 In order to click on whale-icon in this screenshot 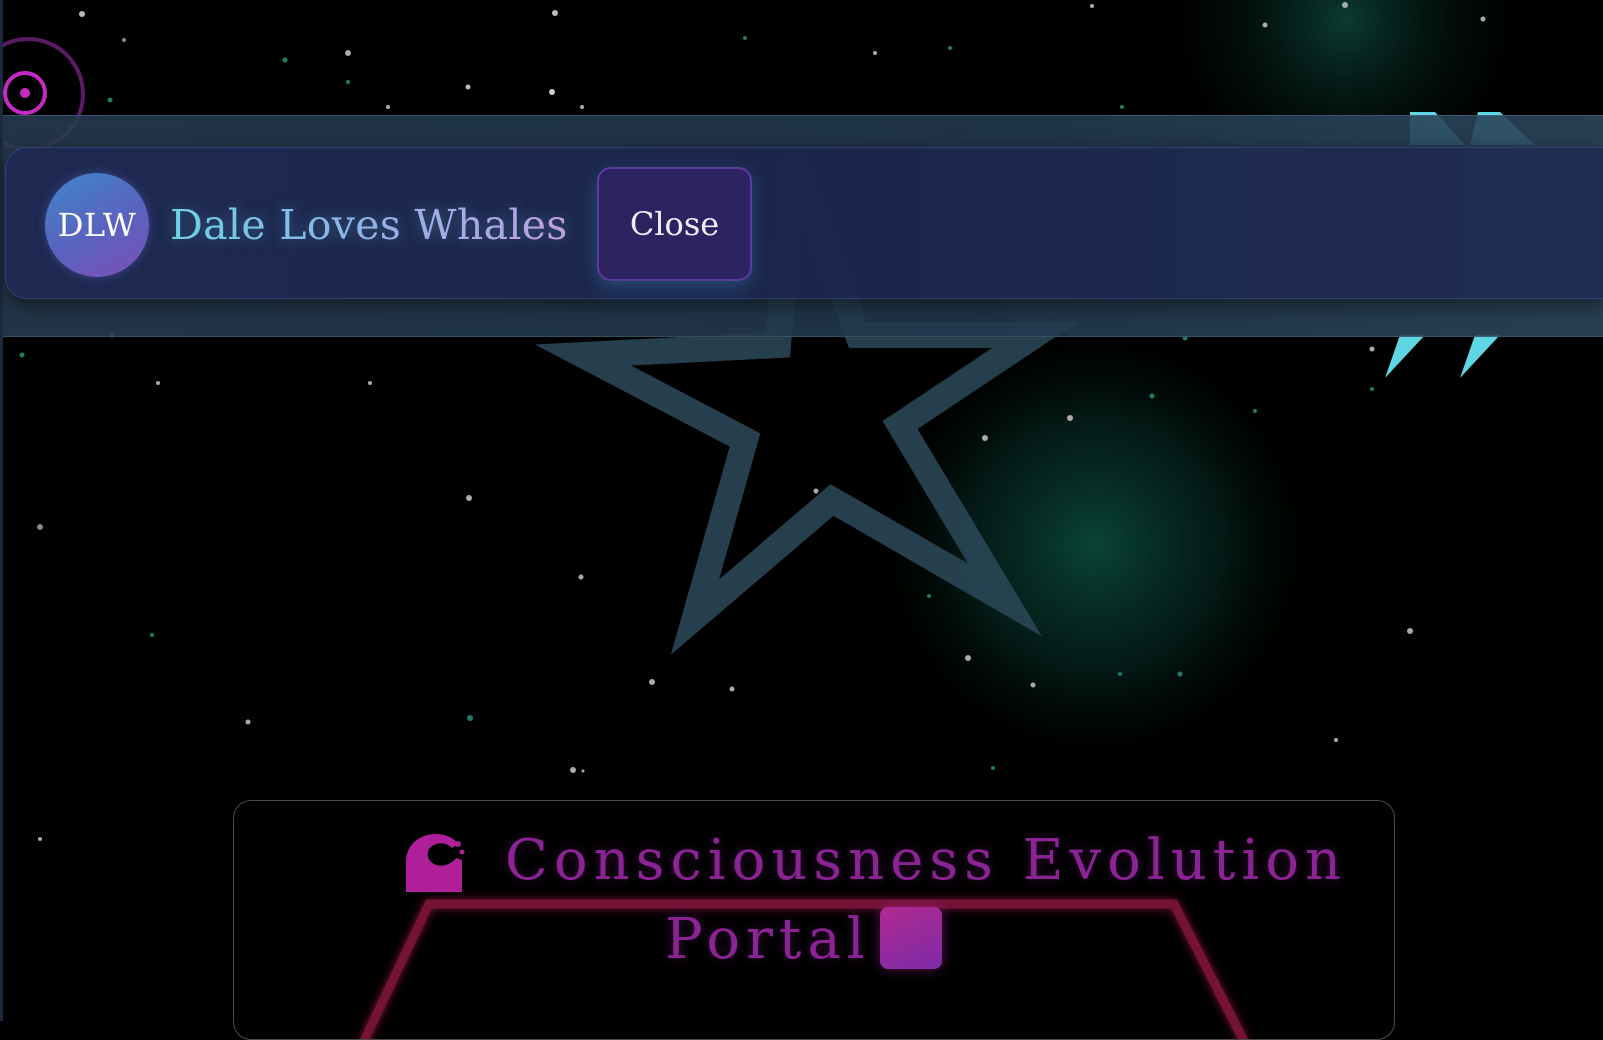, I will do `click(435, 863)`.